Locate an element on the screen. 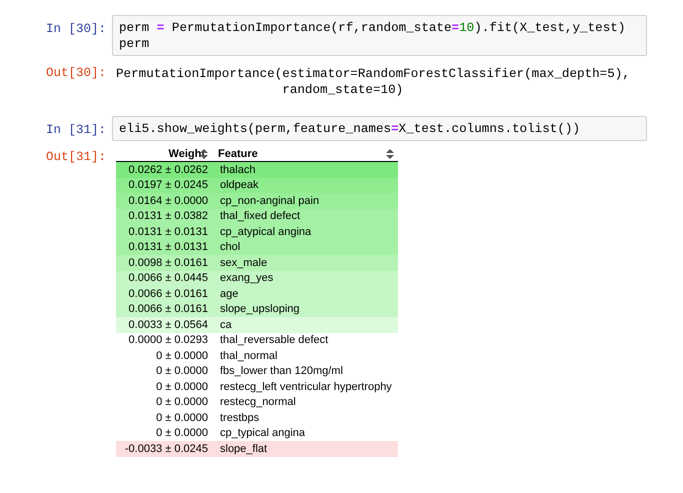 This screenshot has height=493, width=683. feature-cell-text: slope_upsloping is located at coordinates (259, 309).